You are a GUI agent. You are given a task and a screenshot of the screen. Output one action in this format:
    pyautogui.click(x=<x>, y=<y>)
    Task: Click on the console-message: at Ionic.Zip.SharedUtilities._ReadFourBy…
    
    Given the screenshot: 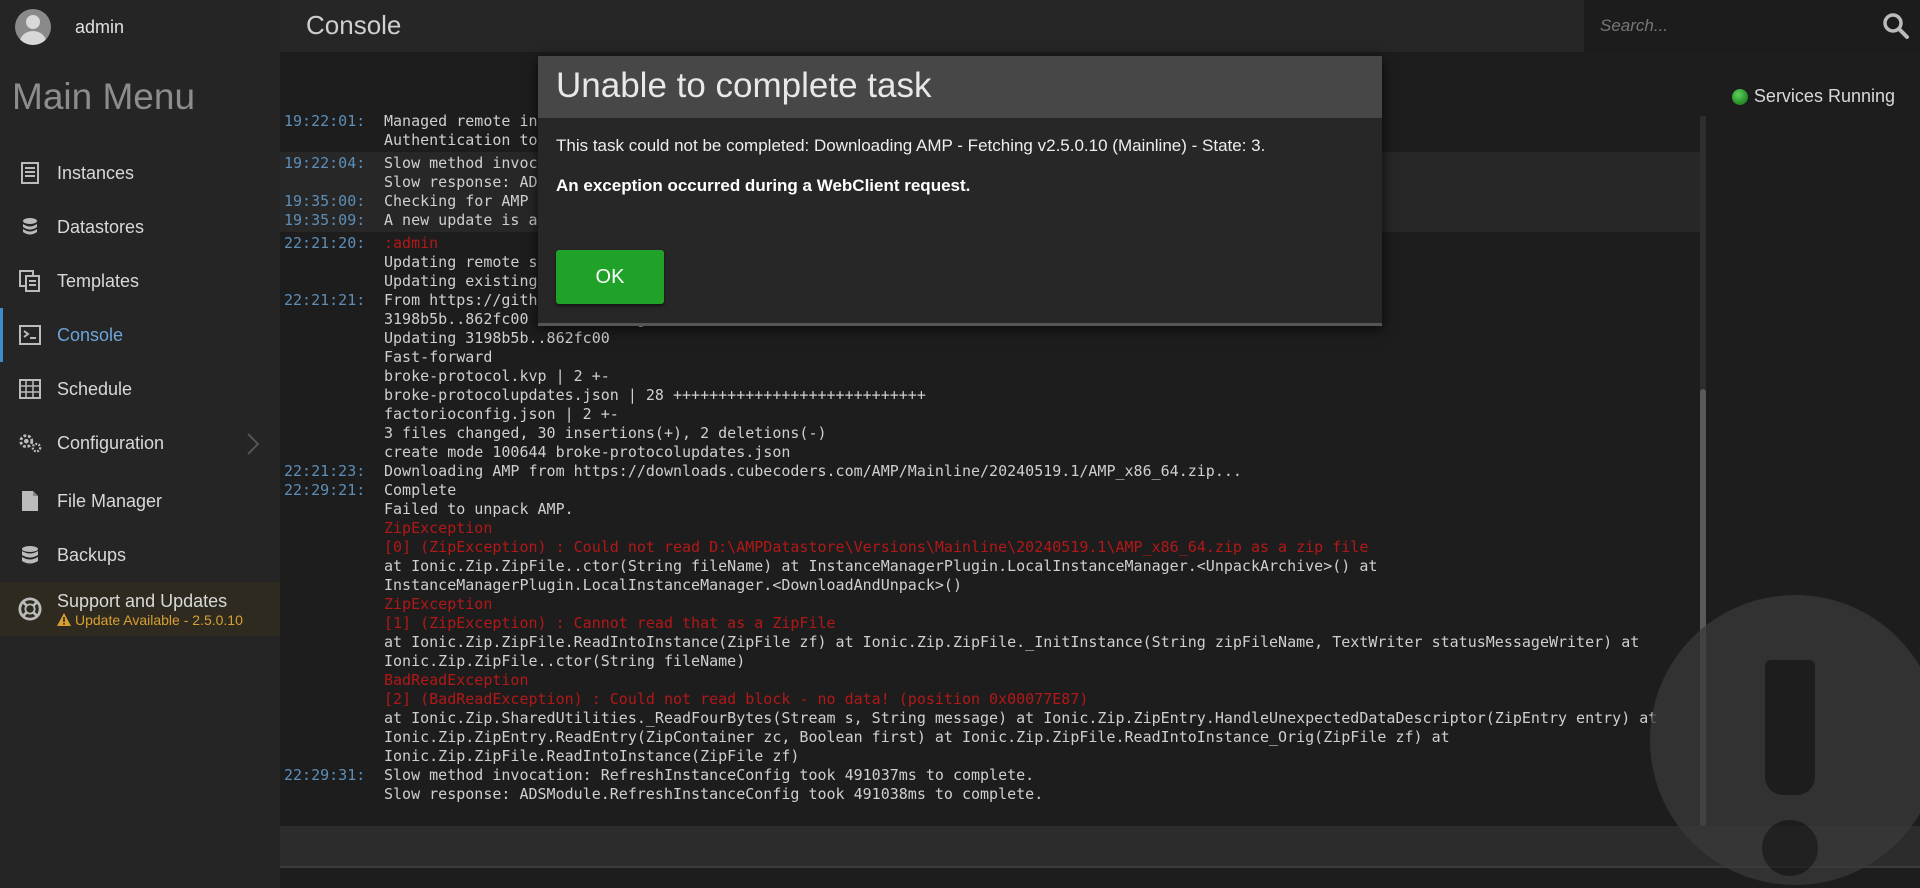 What is the action you would take?
    pyautogui.click(x=1021, y=718)
    